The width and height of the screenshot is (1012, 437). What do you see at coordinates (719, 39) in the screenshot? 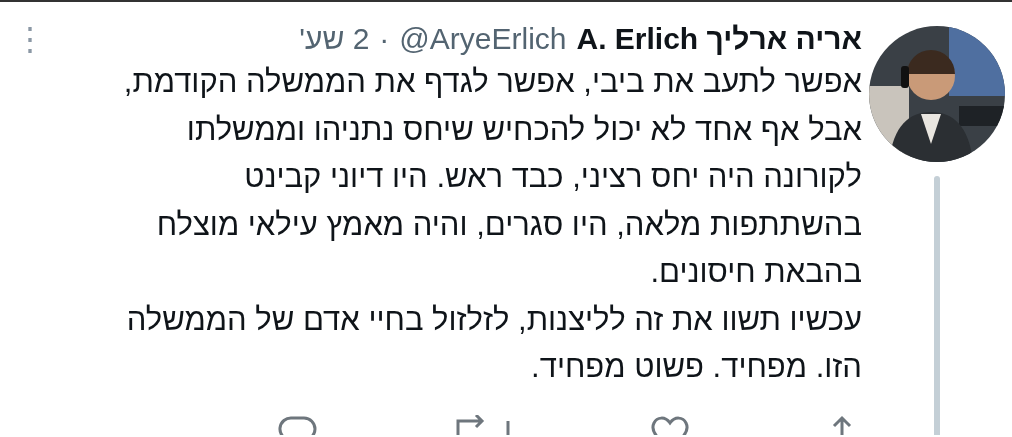
I see `author-name: אריה ארליך A. Erlich` at bounding box center [719, 39].